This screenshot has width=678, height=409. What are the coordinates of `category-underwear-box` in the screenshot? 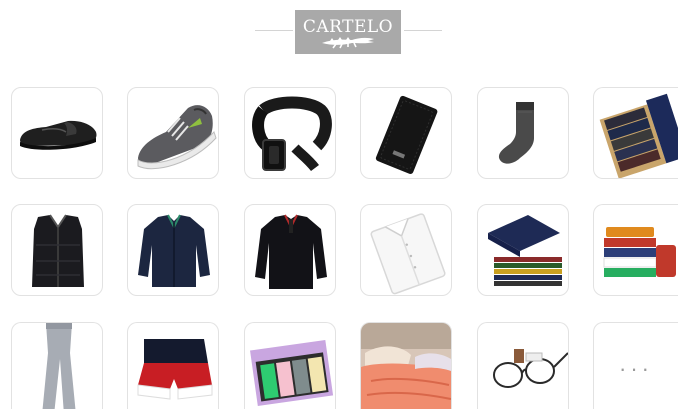 It's located at (290, 365).